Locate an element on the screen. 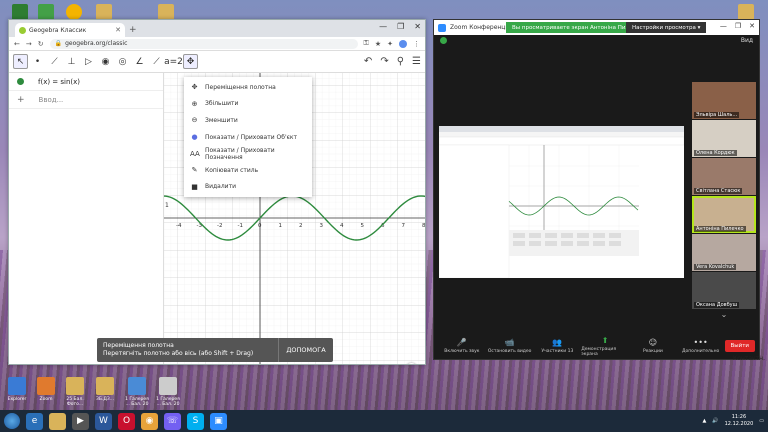 This screenshot has width=768, height=432. opera-icon: O is located at coordinates (126, 421).